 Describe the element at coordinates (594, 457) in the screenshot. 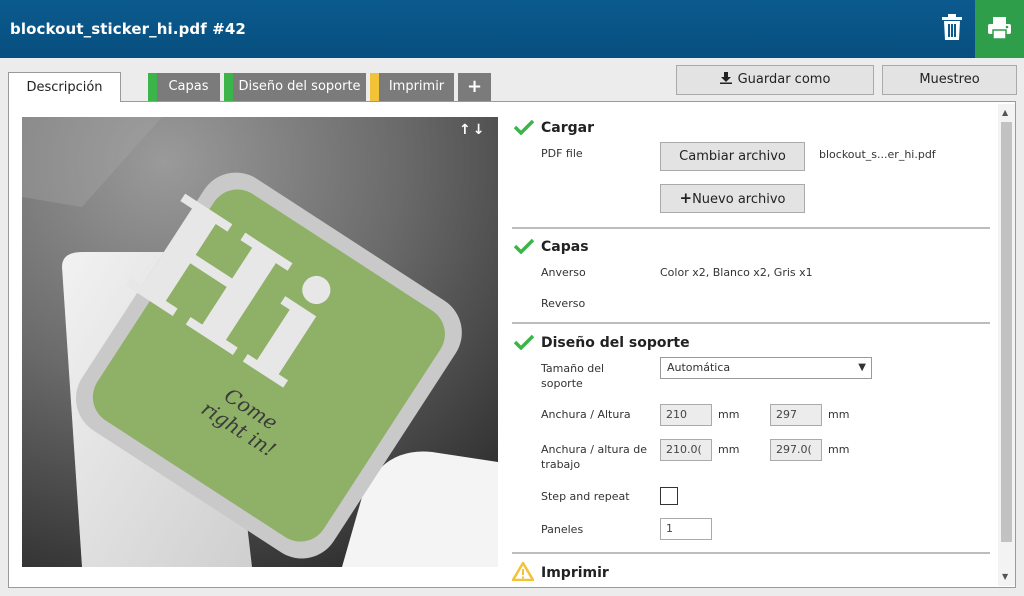

I see `work-size-label: Anchura / altura de trabajo` at that location.